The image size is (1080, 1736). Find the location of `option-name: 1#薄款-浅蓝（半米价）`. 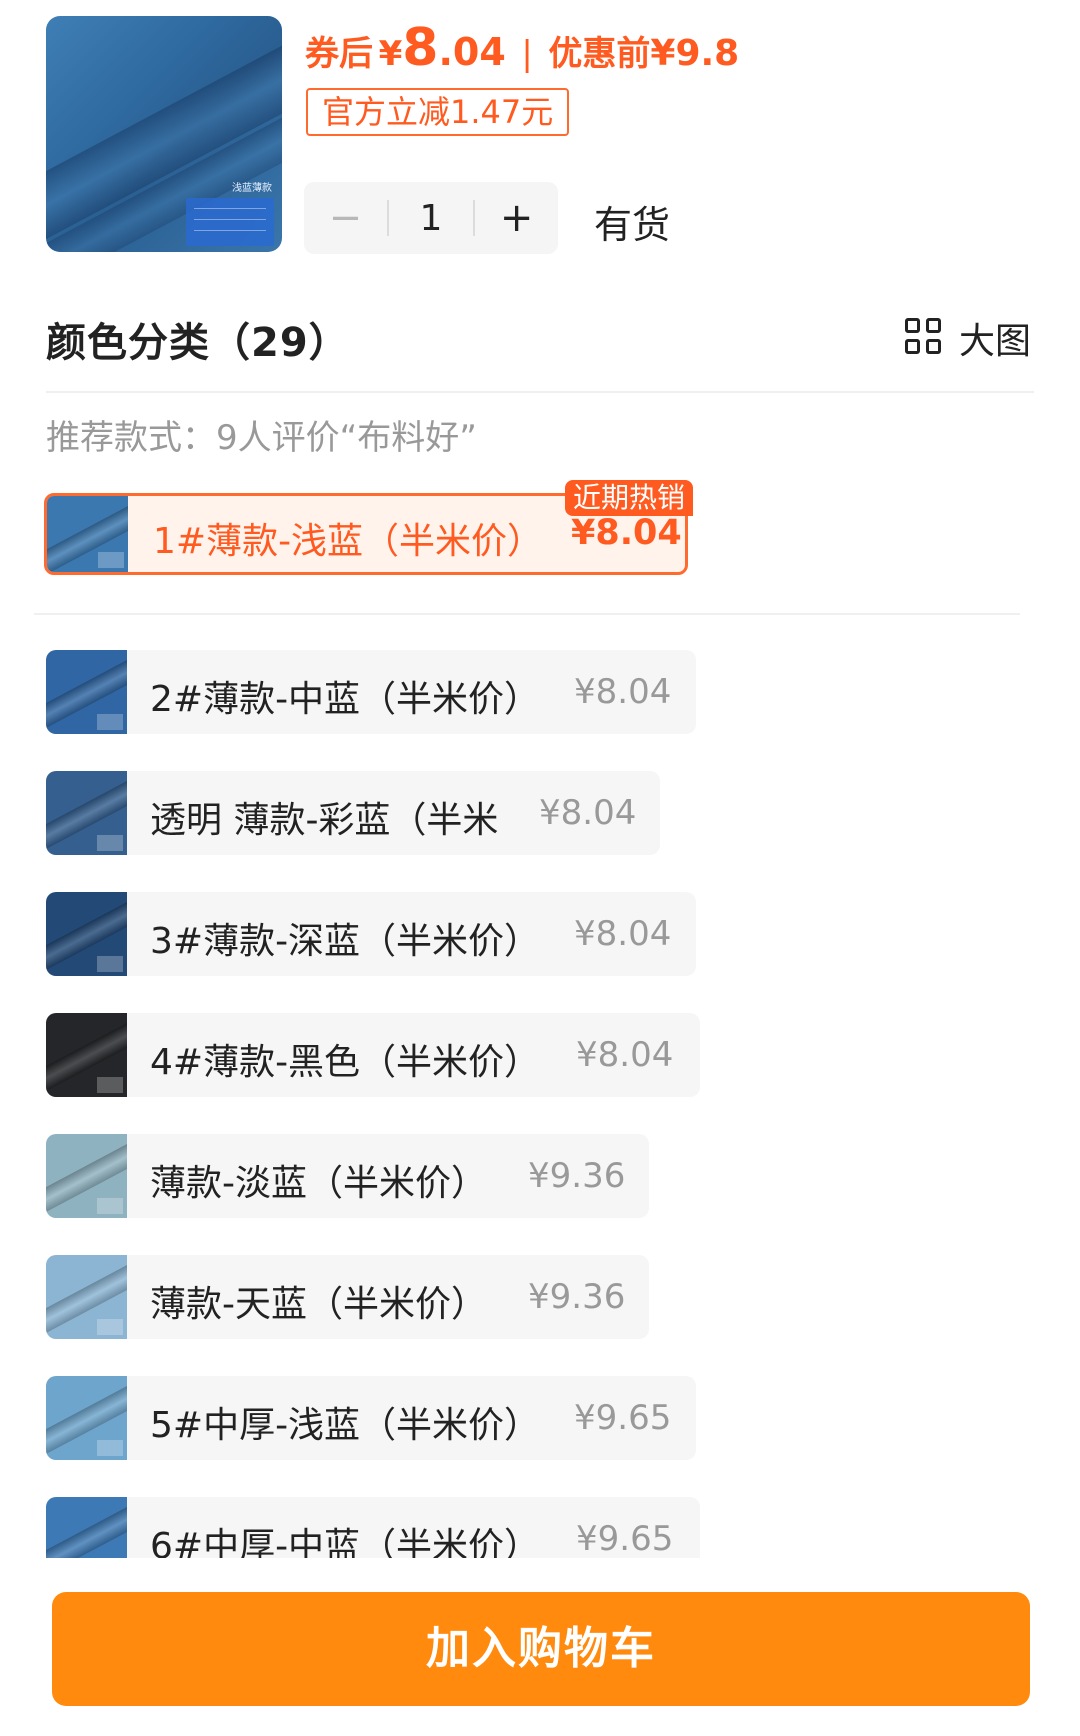

option-name: 1#薄款-浅蓝（半米价） is located at coordinates (348, 541).